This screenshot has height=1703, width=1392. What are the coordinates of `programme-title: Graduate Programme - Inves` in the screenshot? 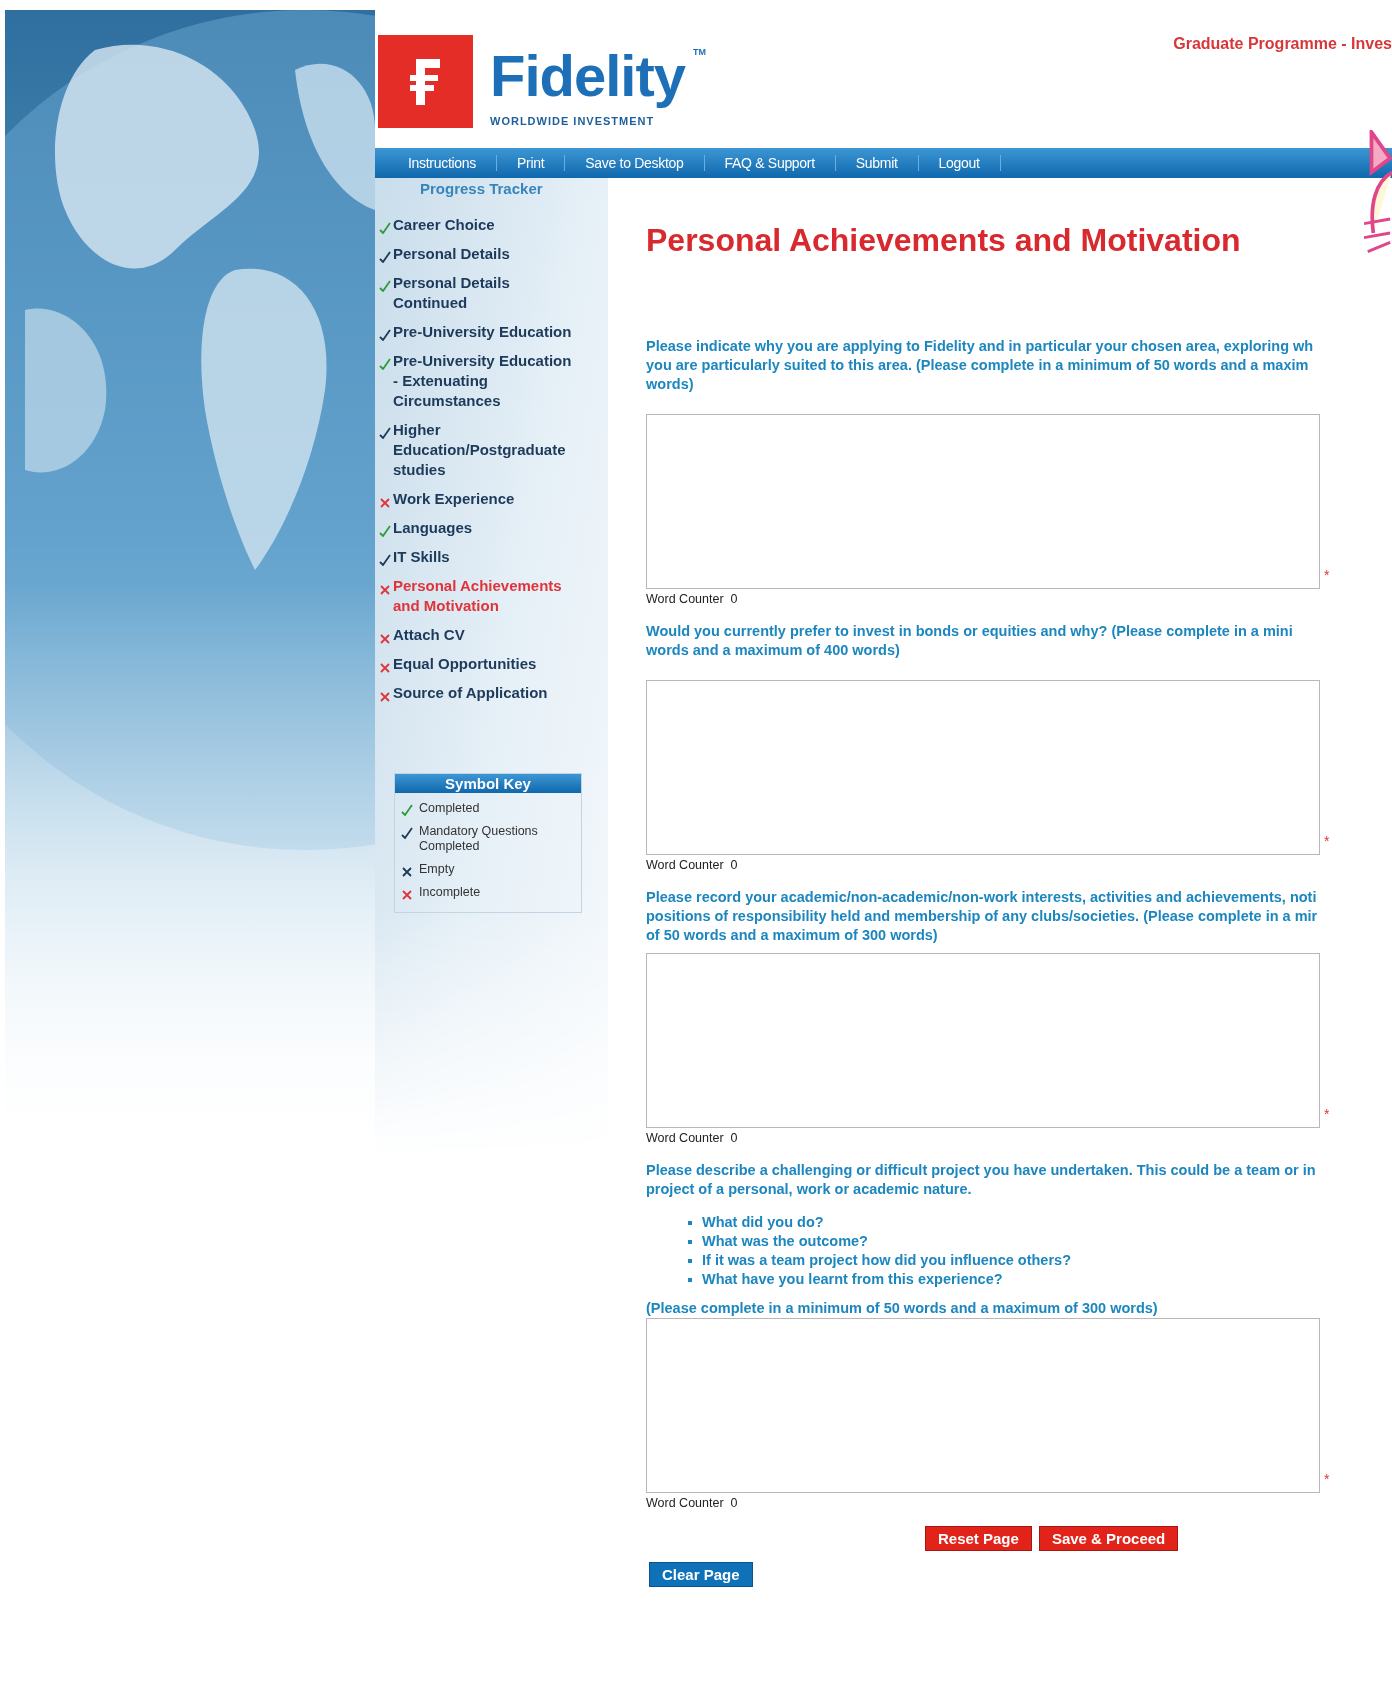 It's located at (1282, 44).